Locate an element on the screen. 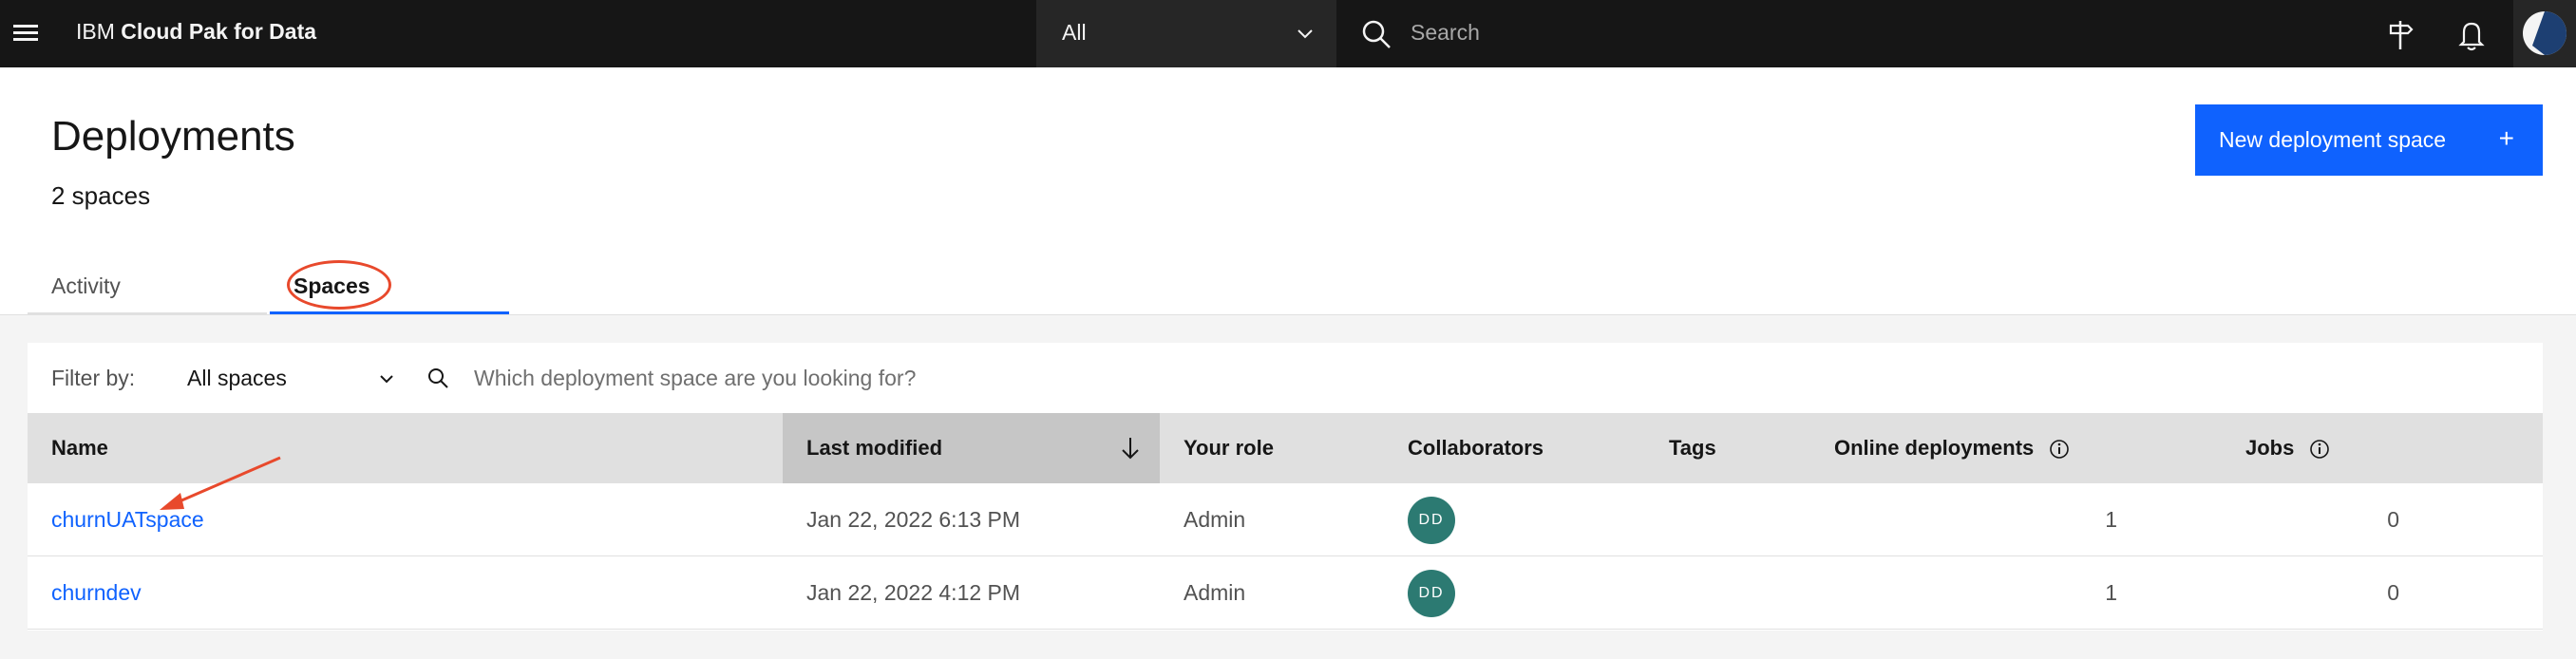  column-header-collaborators: Collaborators is located at coordinates (1476, 448).